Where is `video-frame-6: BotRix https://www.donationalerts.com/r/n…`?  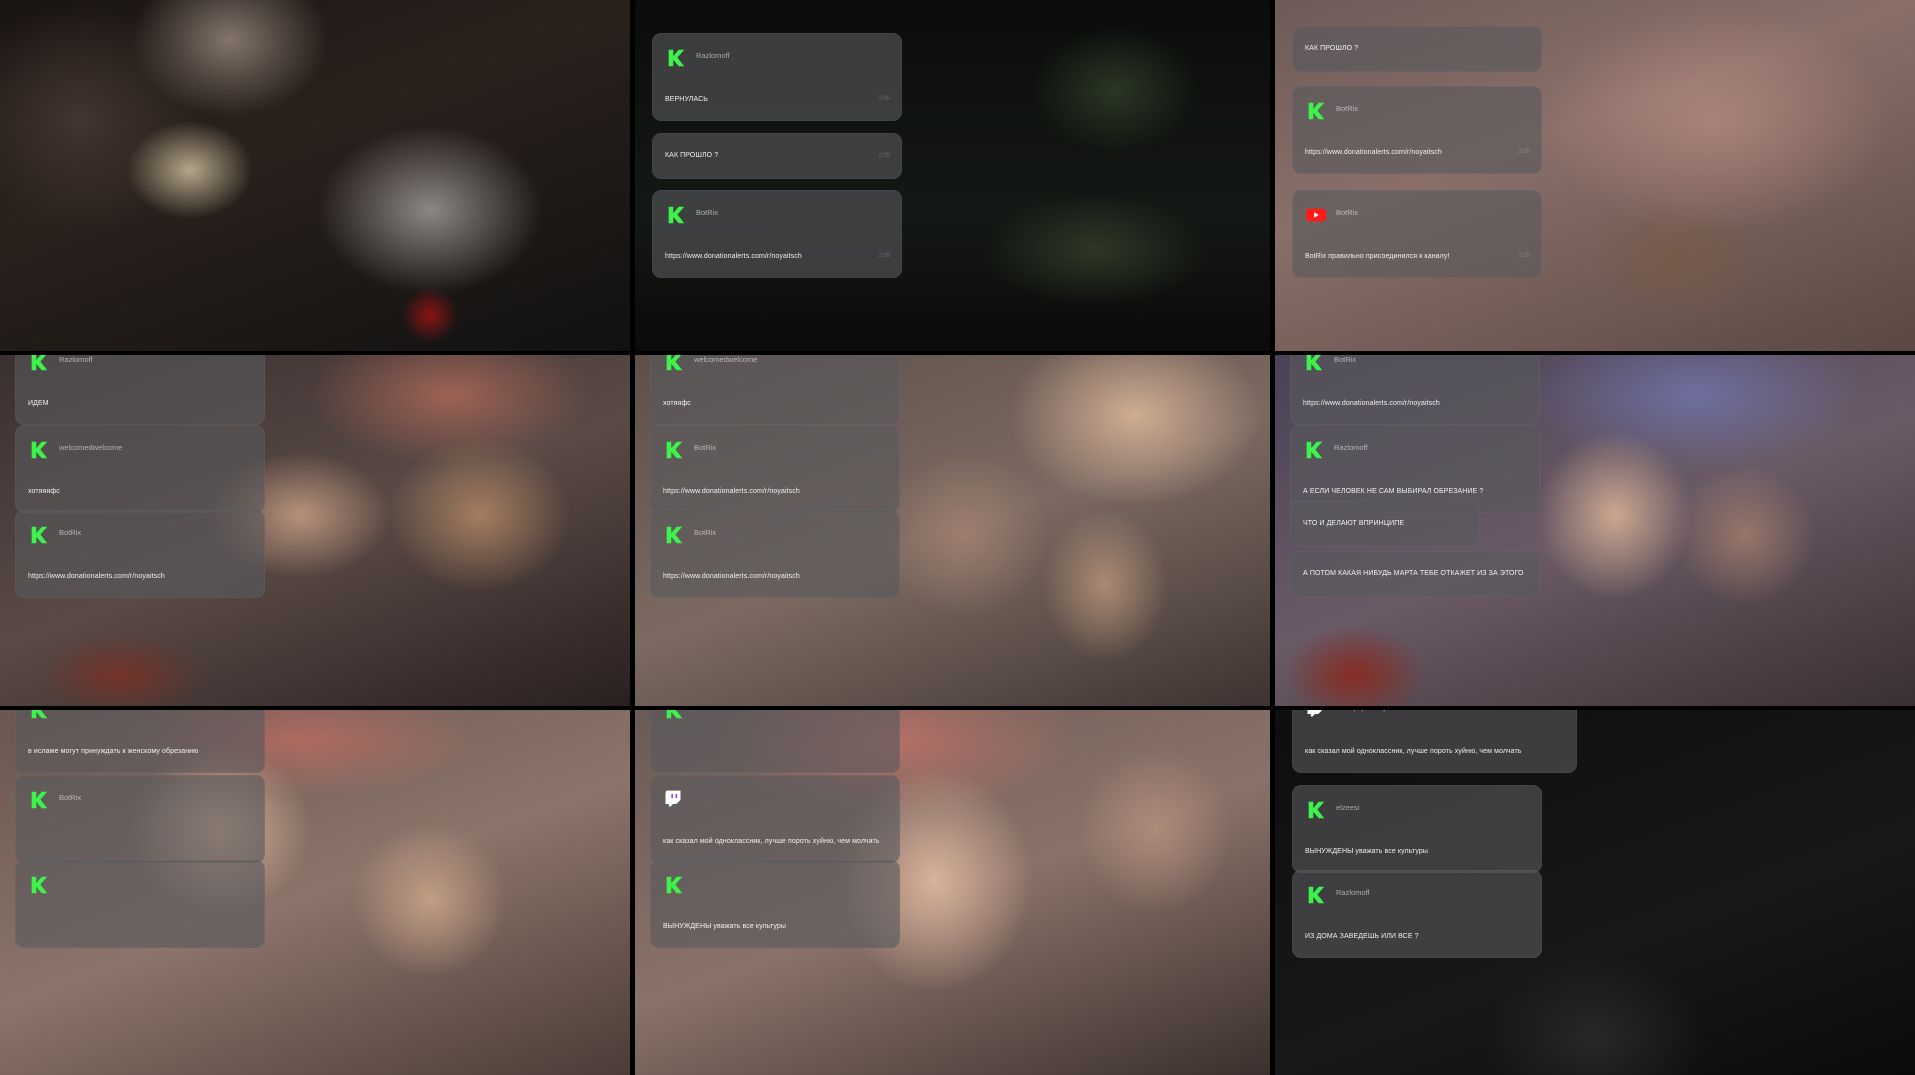
video-frame-6: BotRix https://www.donationalerts.com/r/n… is located at coordinates (1595, 532).